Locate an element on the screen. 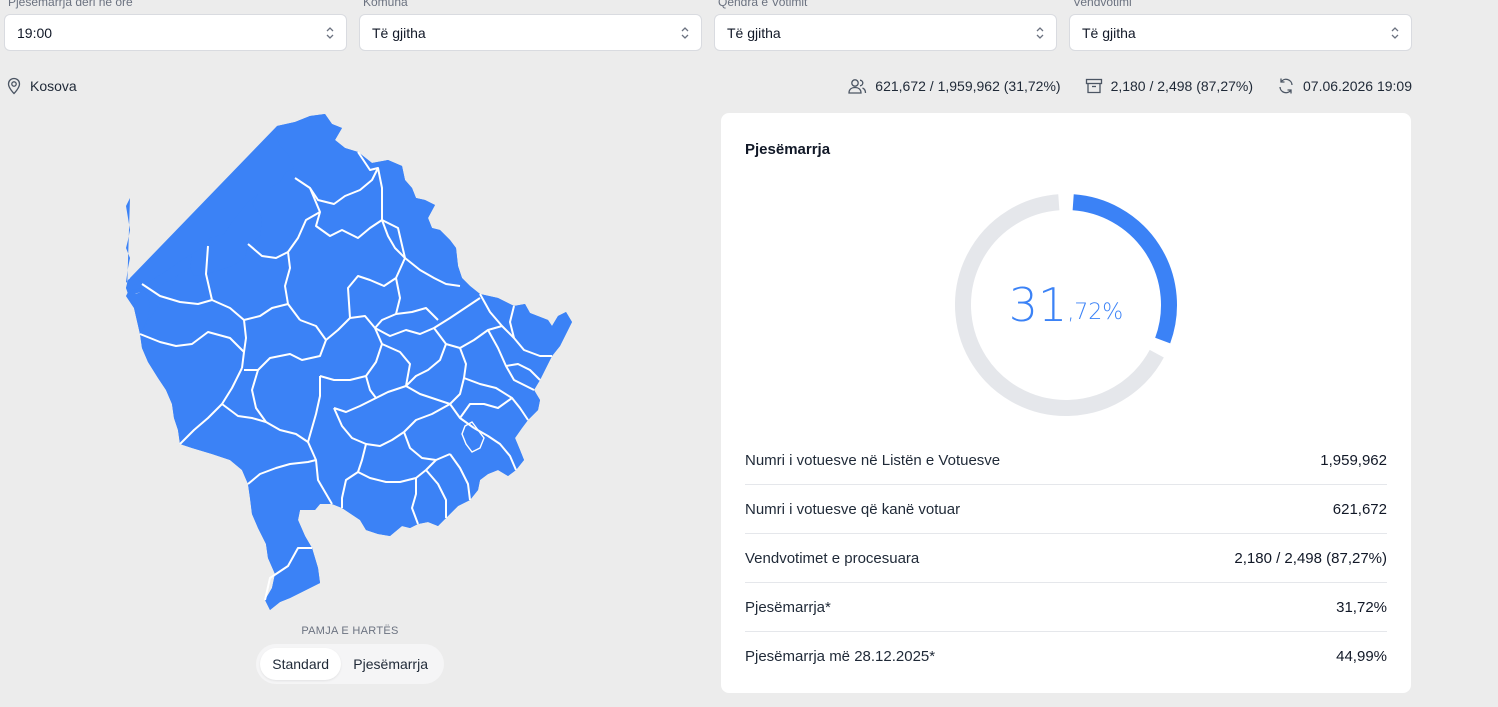  row-label: Pjesëmarrja më 28.12.2025* is located at coordinates (840, 656).